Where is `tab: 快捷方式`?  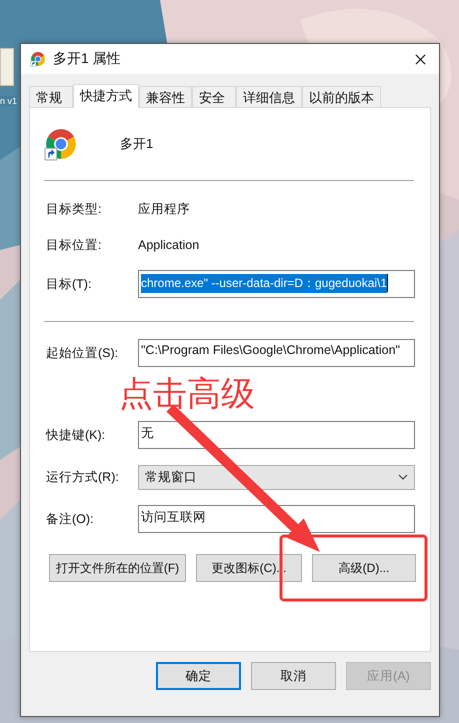
tab: 快捷方式 is located at coordinates (106, 96).